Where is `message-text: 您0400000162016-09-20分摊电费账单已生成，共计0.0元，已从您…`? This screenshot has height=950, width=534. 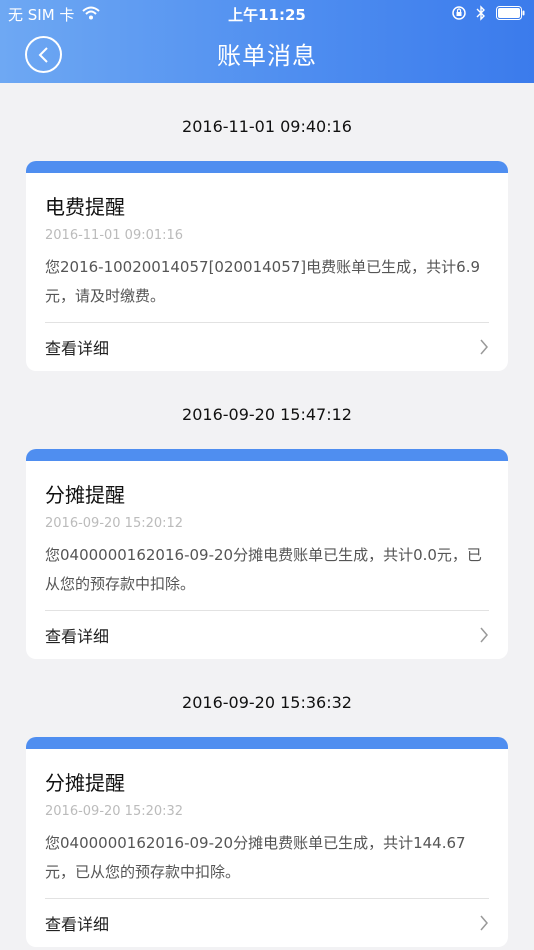 message-text: 您0400000162016-09-20分摊电费账单已生成，共计0.0元，已从您… is located at coordinates (263, 569).